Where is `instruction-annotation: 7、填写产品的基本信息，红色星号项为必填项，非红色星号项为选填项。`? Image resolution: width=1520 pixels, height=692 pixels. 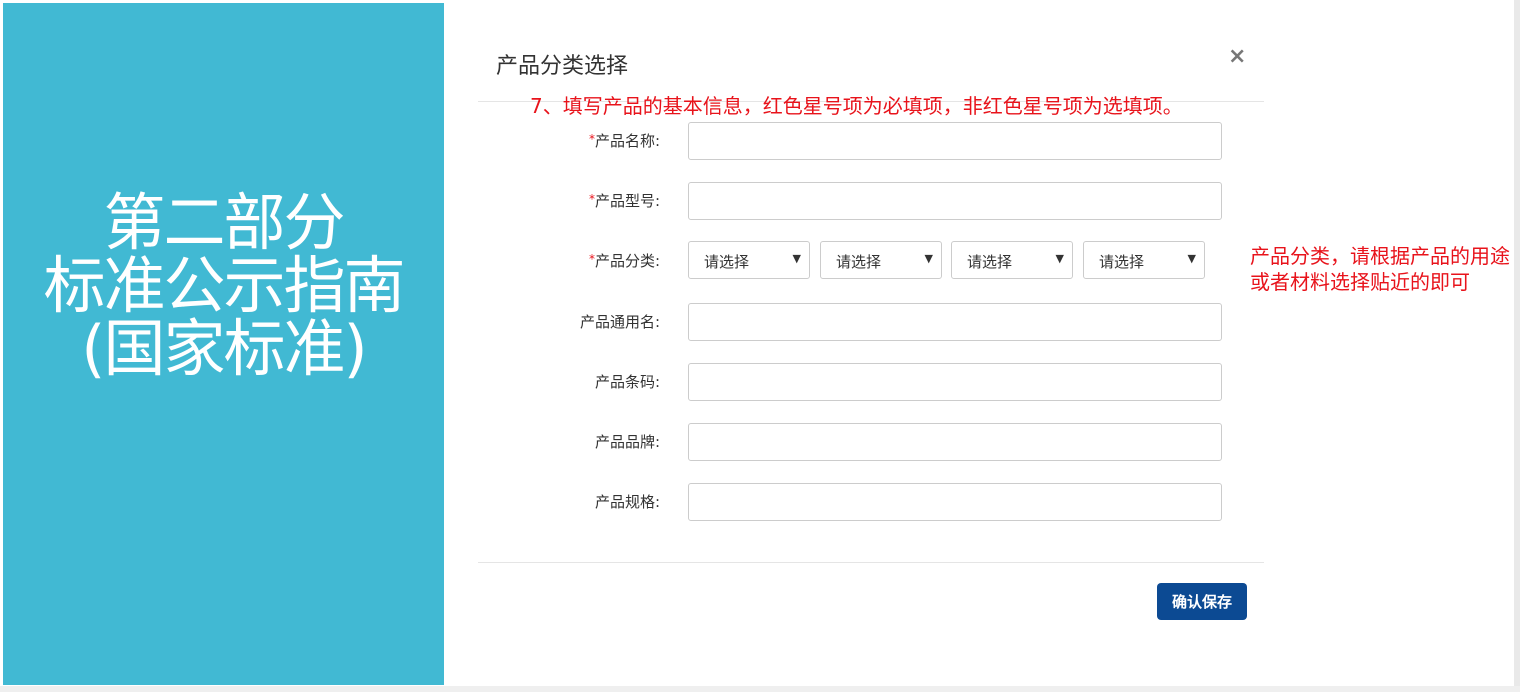 instruction-annotation: 7、填写产品的基本信息，红色星号项为必填项，非红色星号项为选填项。 is located at coordinates (856, 106).